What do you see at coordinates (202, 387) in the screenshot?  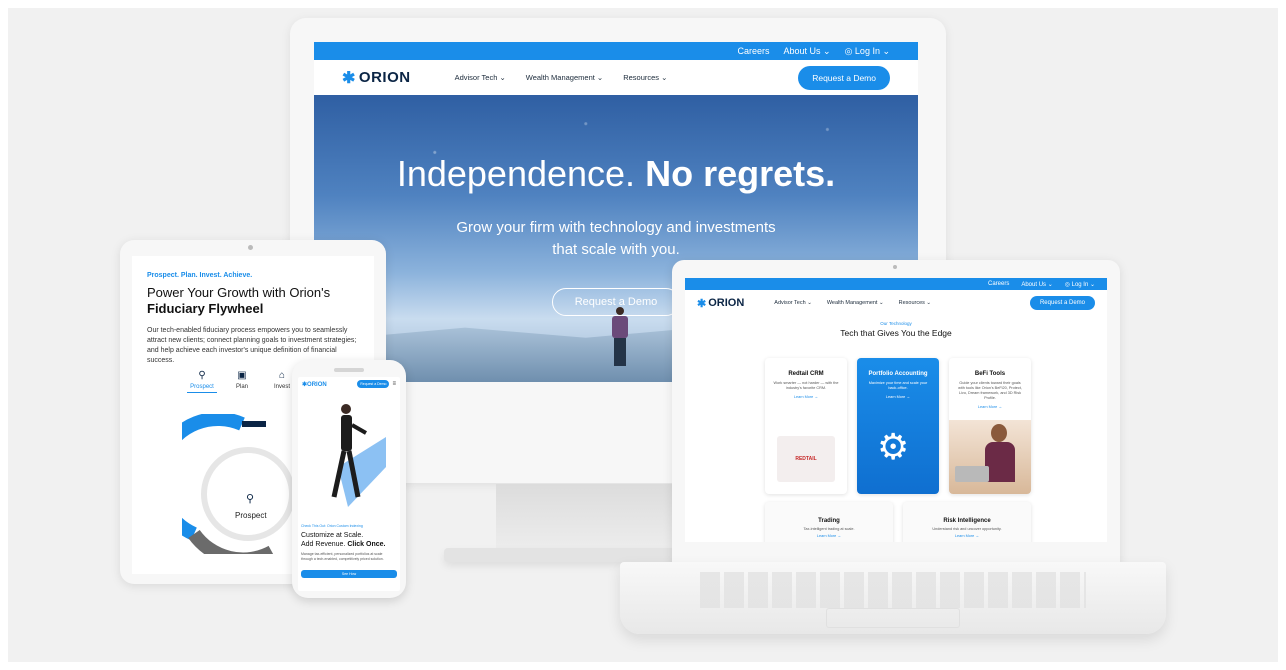 I see `tab-label: Prospect` at bounding box center [202, 387].